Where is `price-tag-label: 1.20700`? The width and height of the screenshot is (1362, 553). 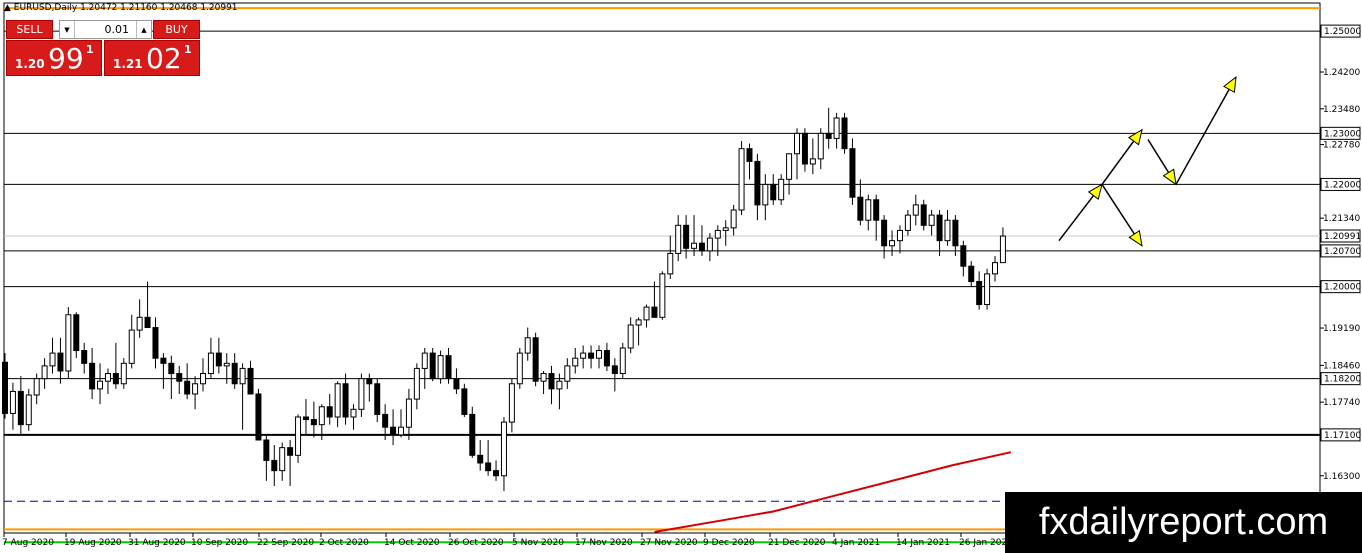
price-tag-label: 1.20700 is located at coordinates (1342, 252).